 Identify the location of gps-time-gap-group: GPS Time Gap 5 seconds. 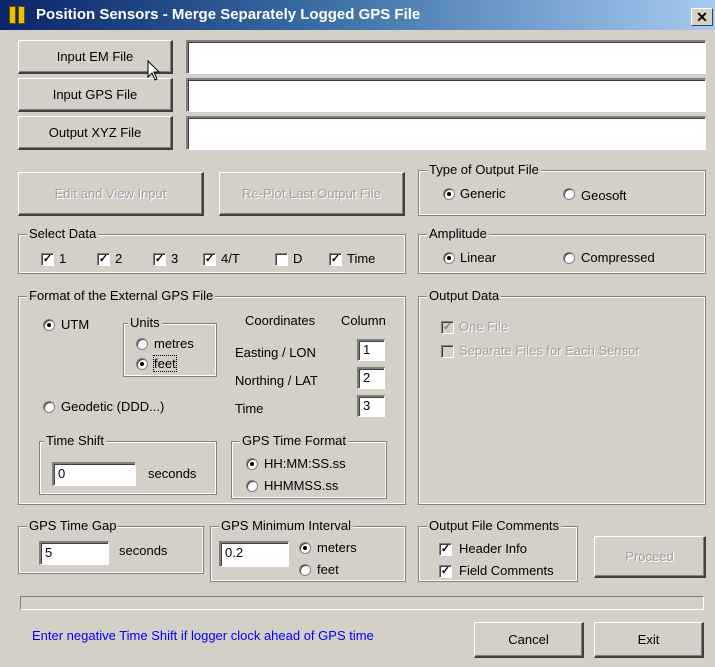
(111, 546).